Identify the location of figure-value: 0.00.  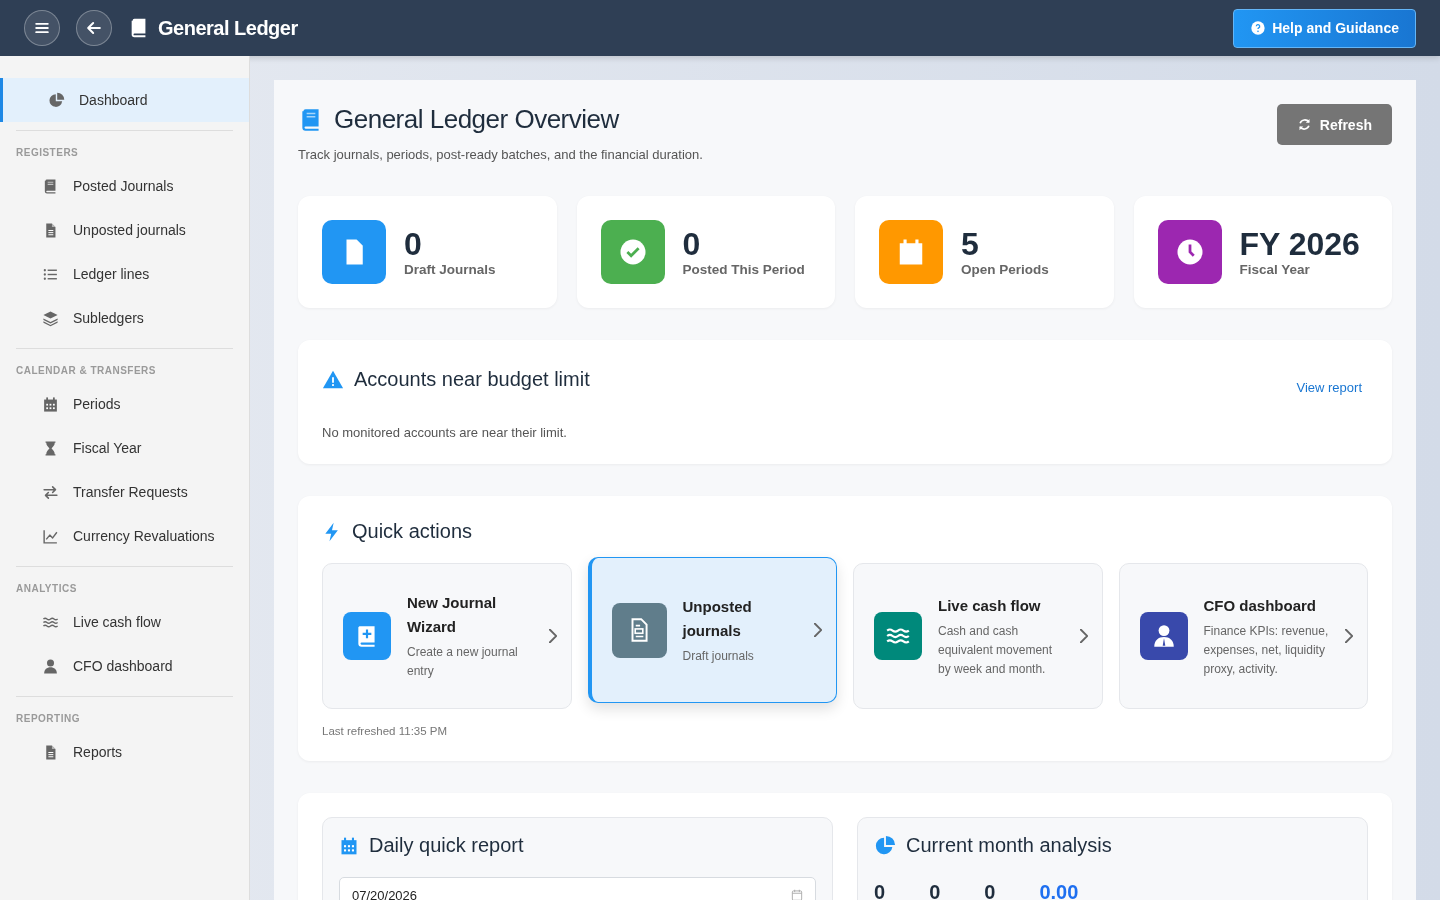
(1059, 890).